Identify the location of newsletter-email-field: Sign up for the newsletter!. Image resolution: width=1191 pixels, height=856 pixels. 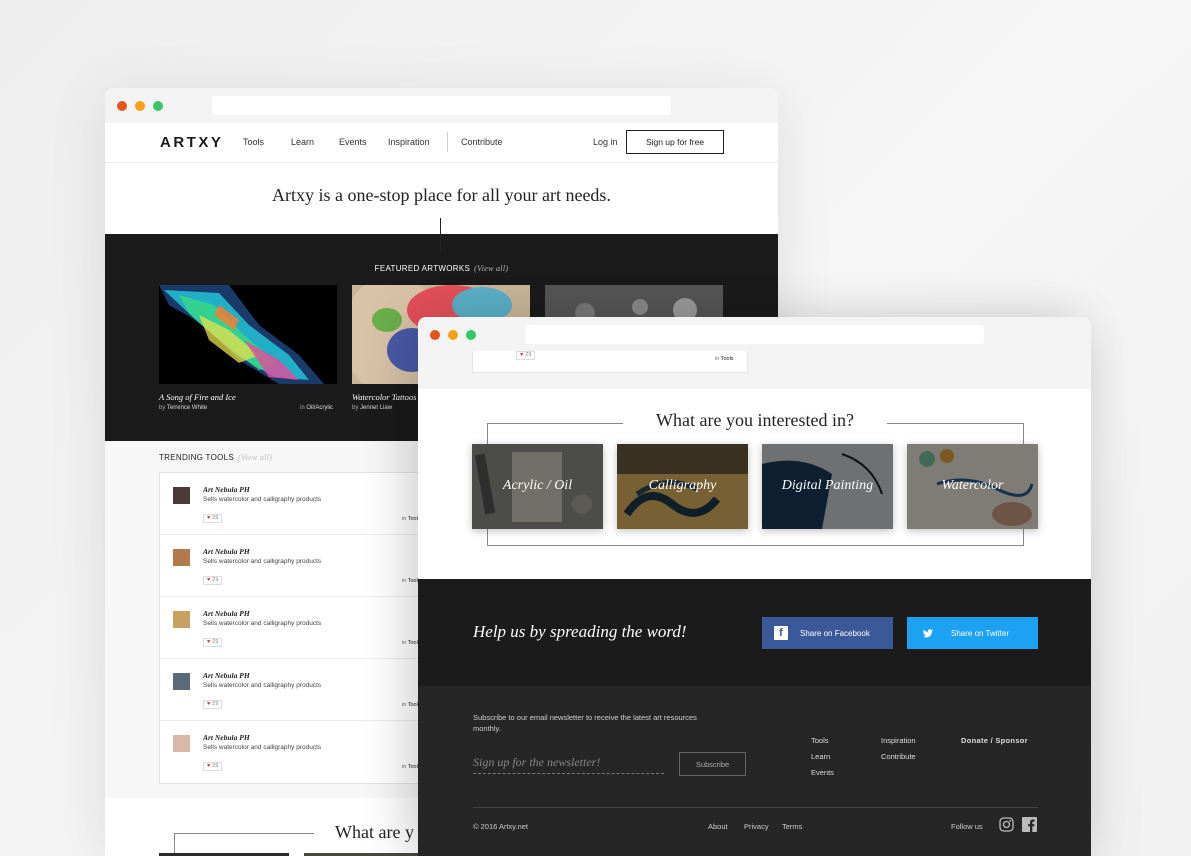
(568, 763).